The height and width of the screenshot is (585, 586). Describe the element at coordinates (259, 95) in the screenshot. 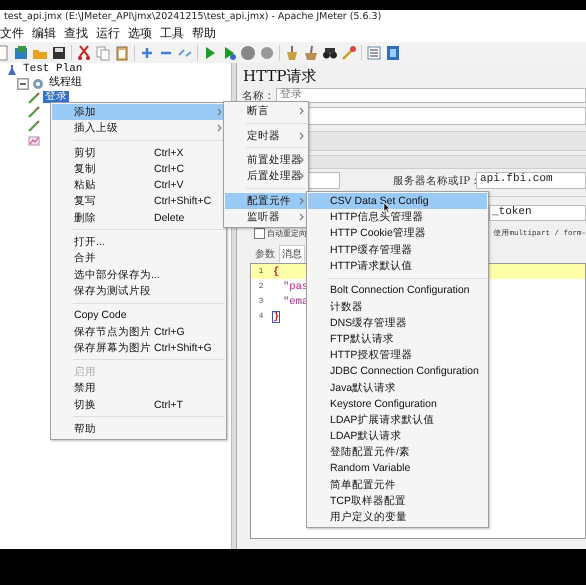

I see `field-label: 名称：` at that location.